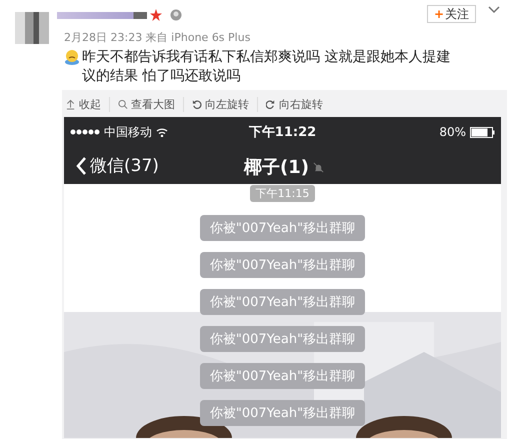 The image size is (512, 439). Describe the element at coordinates (221, 104) in the screenshot. I see `rotate-left-button: 向左旋转` at that location.